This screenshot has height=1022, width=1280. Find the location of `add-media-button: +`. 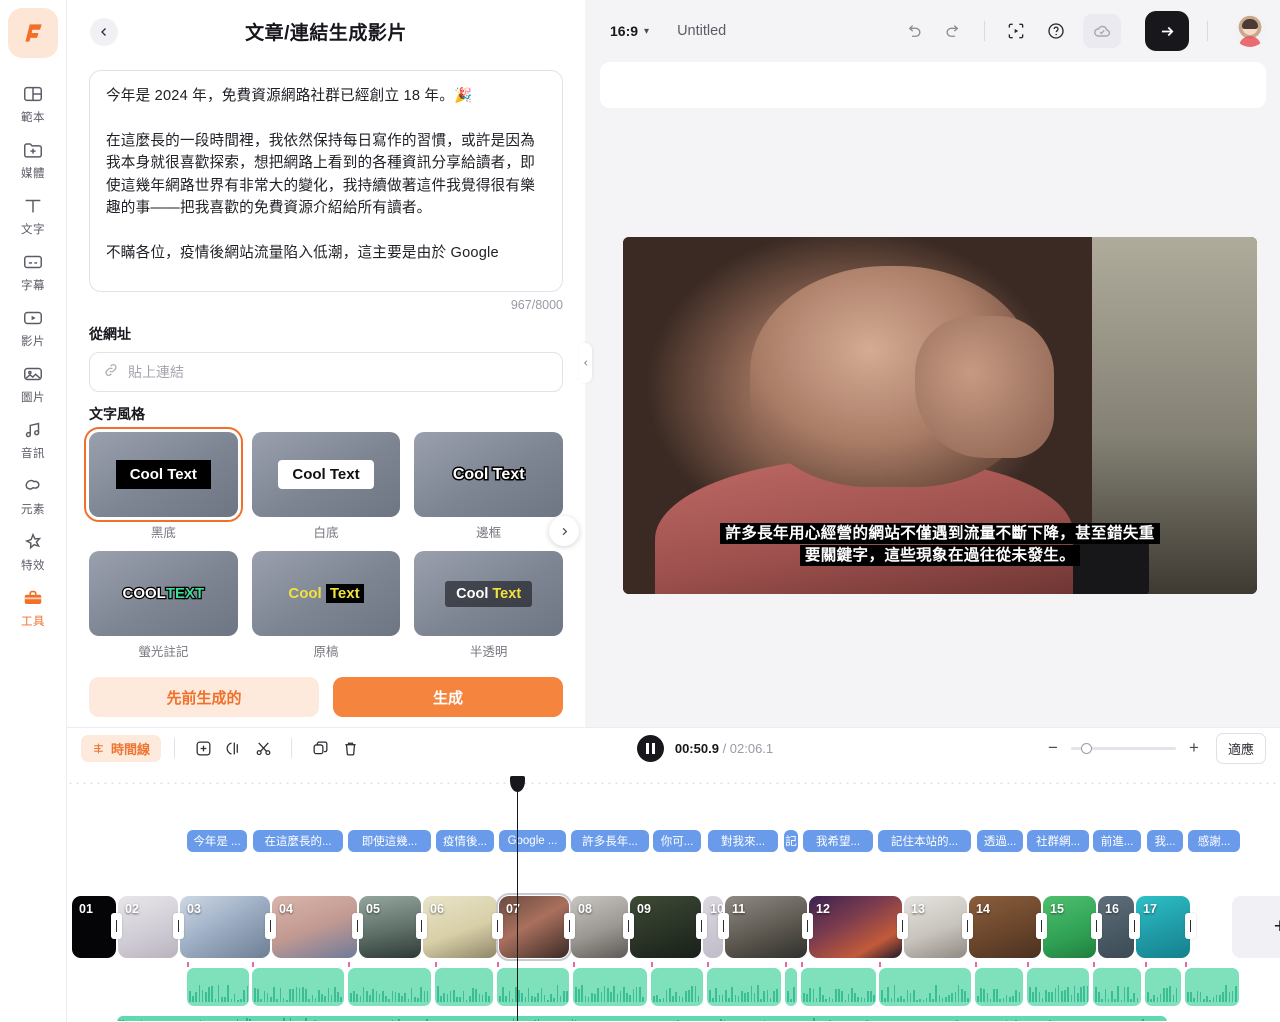

add-media-button: + is located at coordinates (1256, 927).